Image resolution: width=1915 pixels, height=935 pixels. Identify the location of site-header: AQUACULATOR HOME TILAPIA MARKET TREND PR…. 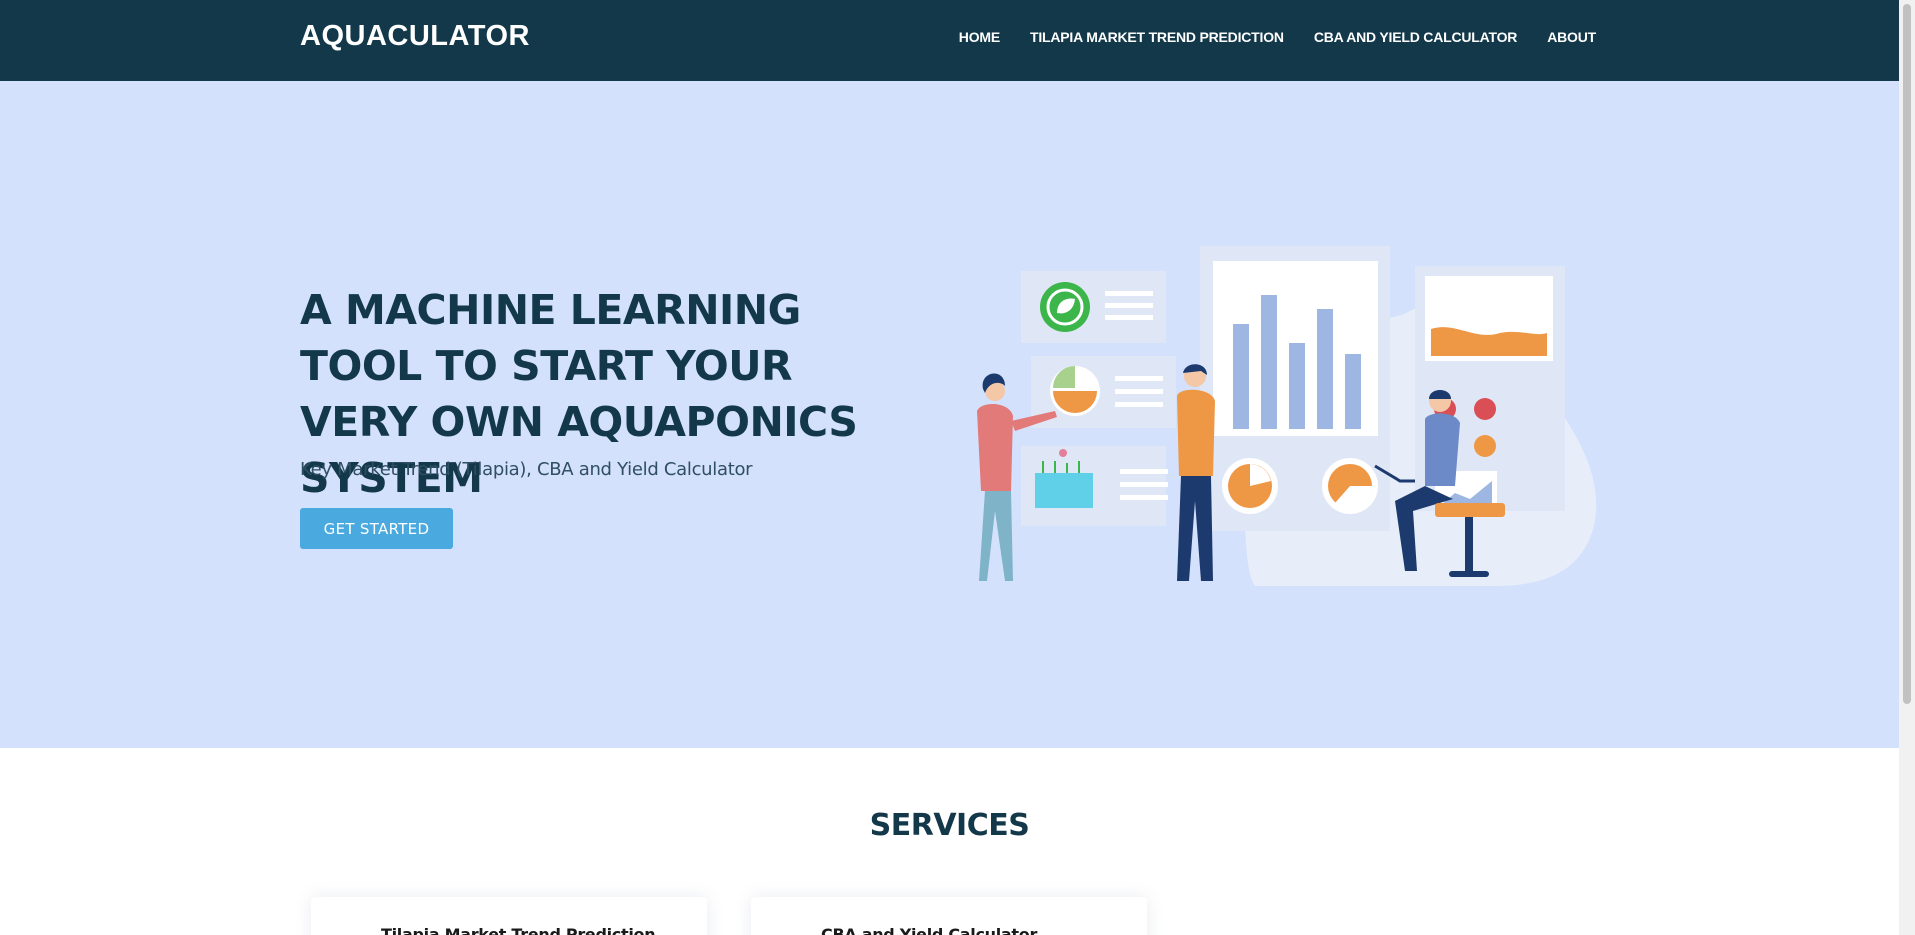
(949, 40).